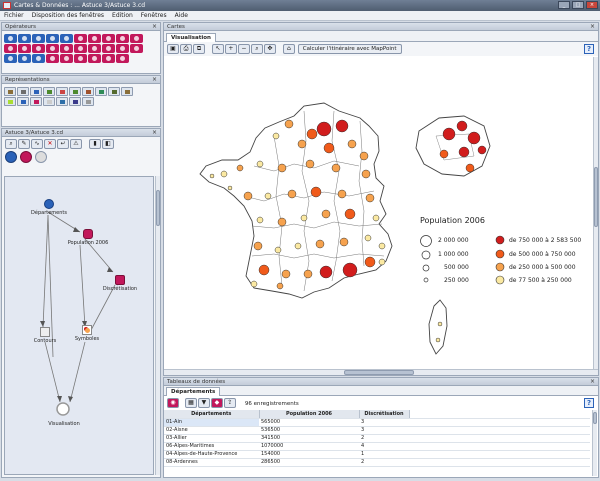 The width and height of the screenshot is (600, 481). What do you see at coordinates (377, 446) in the screenshot?
I see `table-row: 06-Alpes-Maritimes 1070000 4` at bounding box center [377, 446].